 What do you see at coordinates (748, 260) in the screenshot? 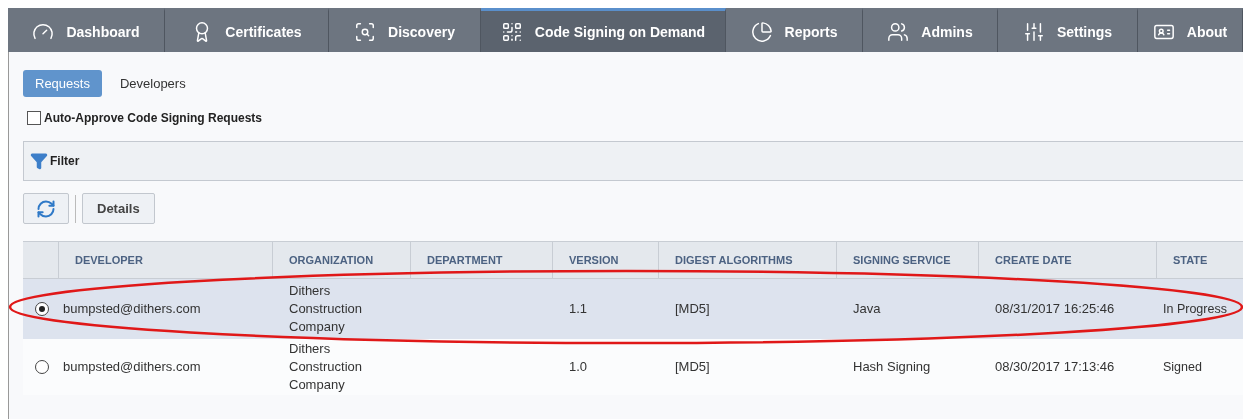
I see `column-header: DIGEST ALGORITHMS` at bounding box center [748, 260].